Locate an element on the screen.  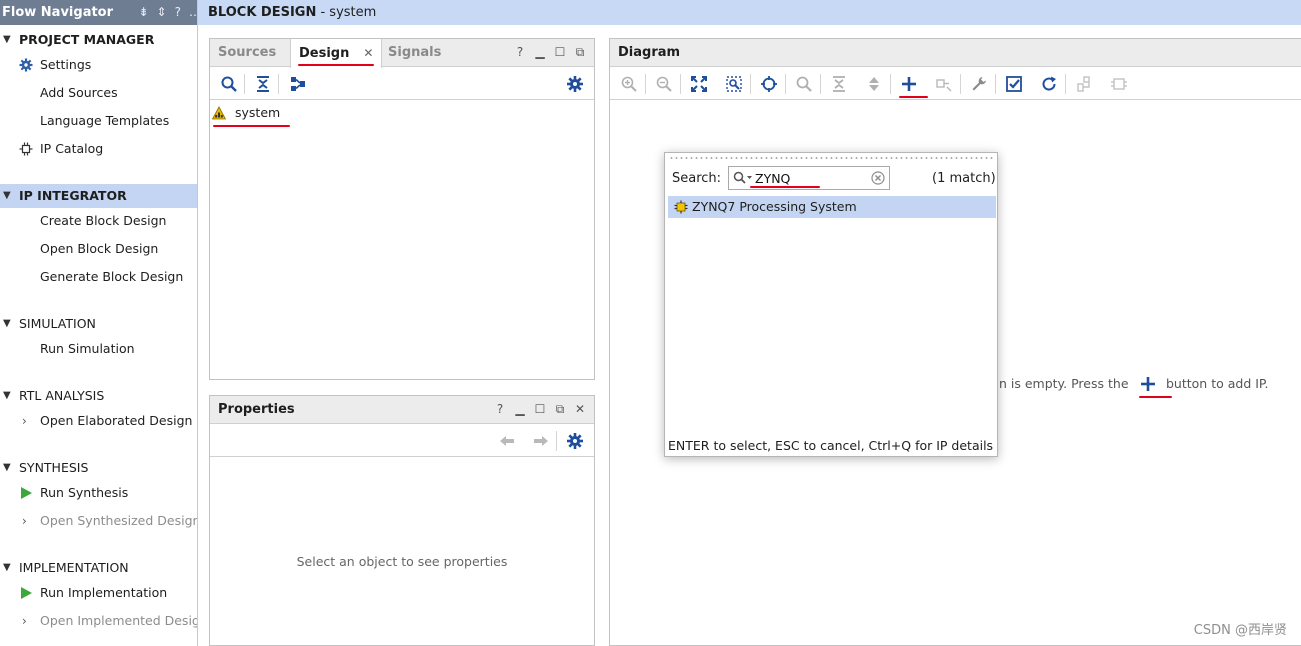
add-module-icon is located at coordinates (944, 84).